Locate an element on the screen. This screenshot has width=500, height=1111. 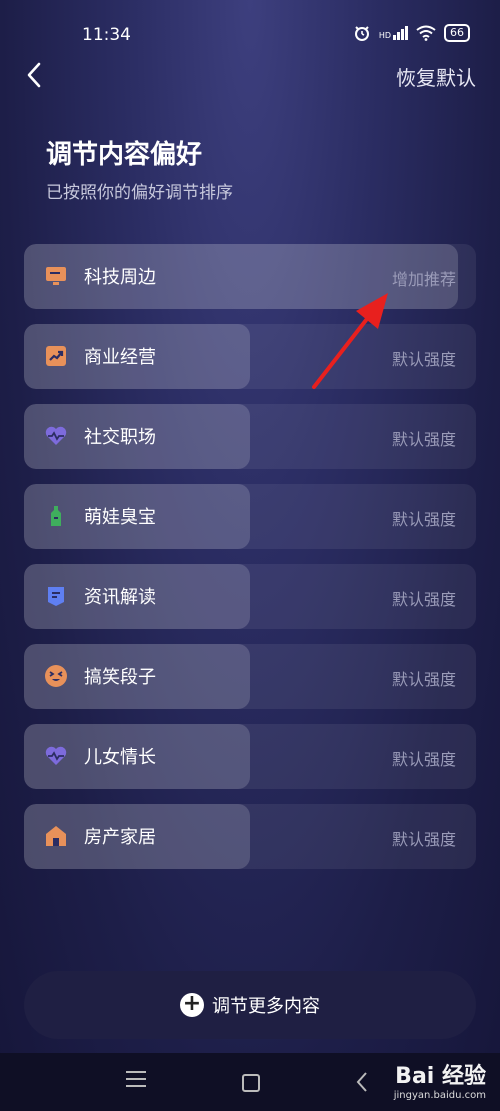
alarm-icon is located at coordinates (361, 33).